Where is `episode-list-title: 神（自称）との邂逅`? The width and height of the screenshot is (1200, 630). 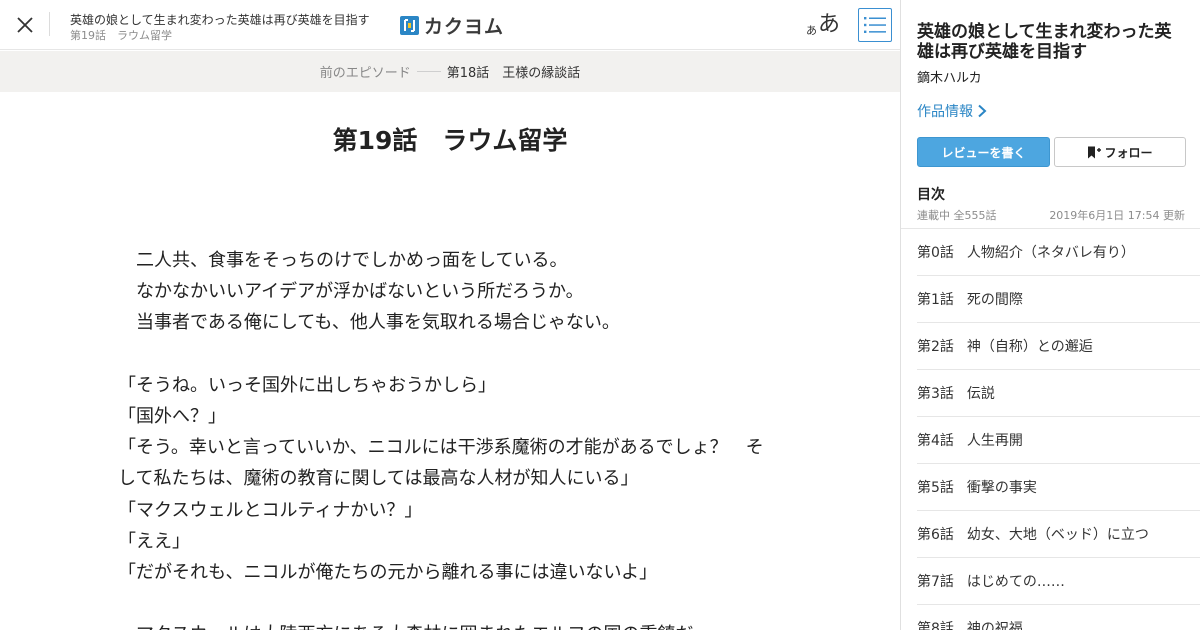 episode-list-title: 神（自称）との邂逅 is located at coordinates (1029, 347).